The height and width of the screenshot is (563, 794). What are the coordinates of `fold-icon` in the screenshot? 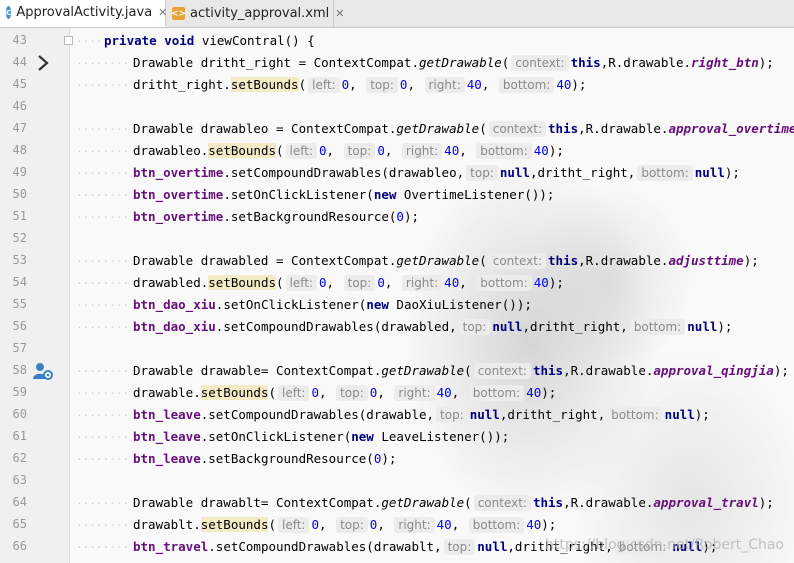 It's located at (68, 40).